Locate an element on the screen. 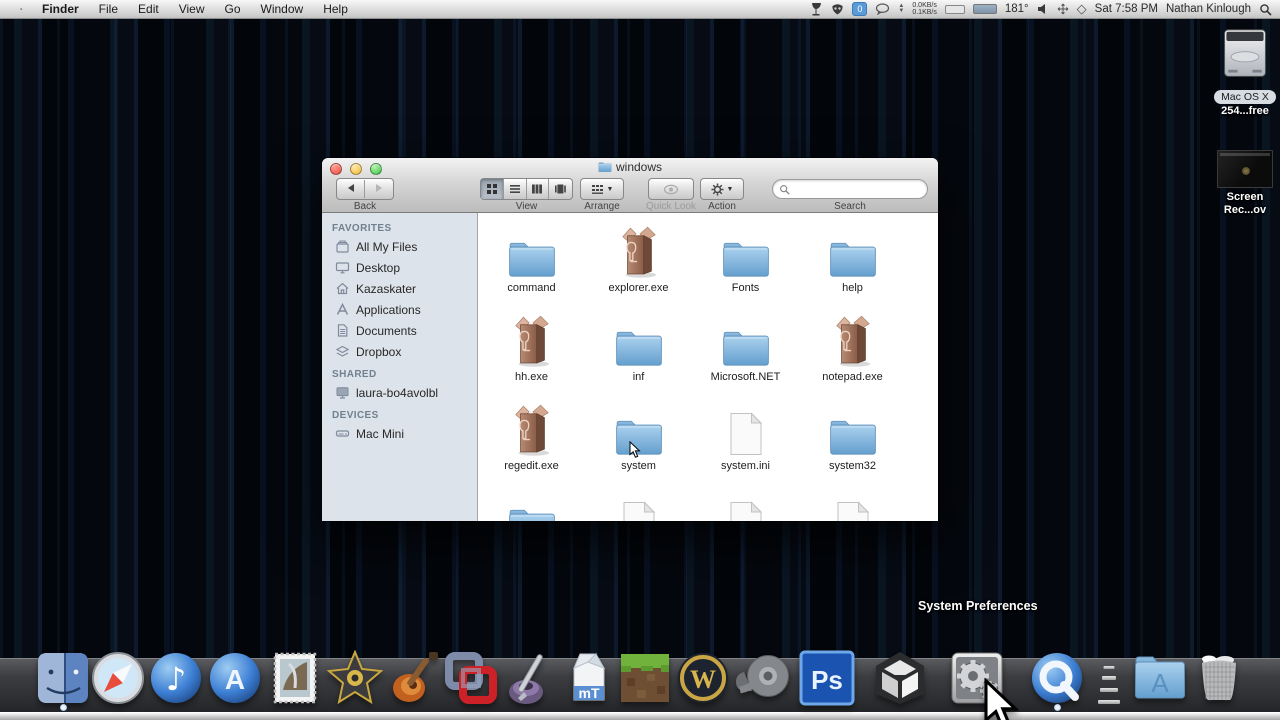 Image resolution: width=1280 pixels, height=720 pixels. menu-help: Help is located at coordinates (335, 9).